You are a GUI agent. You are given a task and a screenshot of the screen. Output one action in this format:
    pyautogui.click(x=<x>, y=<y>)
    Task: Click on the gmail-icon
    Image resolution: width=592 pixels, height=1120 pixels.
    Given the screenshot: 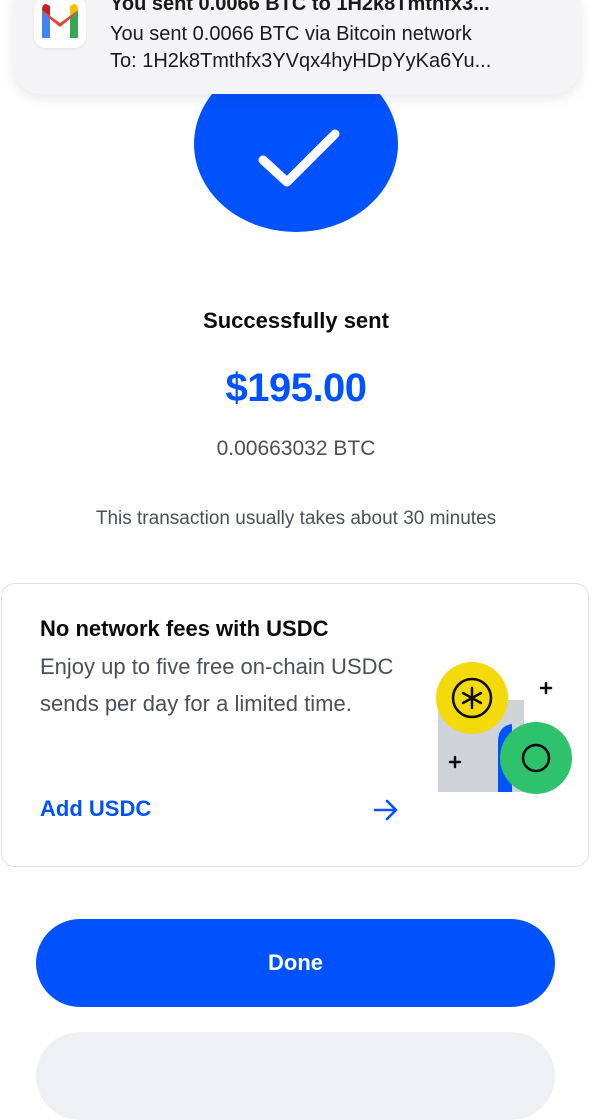 What is the action you would take?
    pyautogui.click(x=60, y=24)
    